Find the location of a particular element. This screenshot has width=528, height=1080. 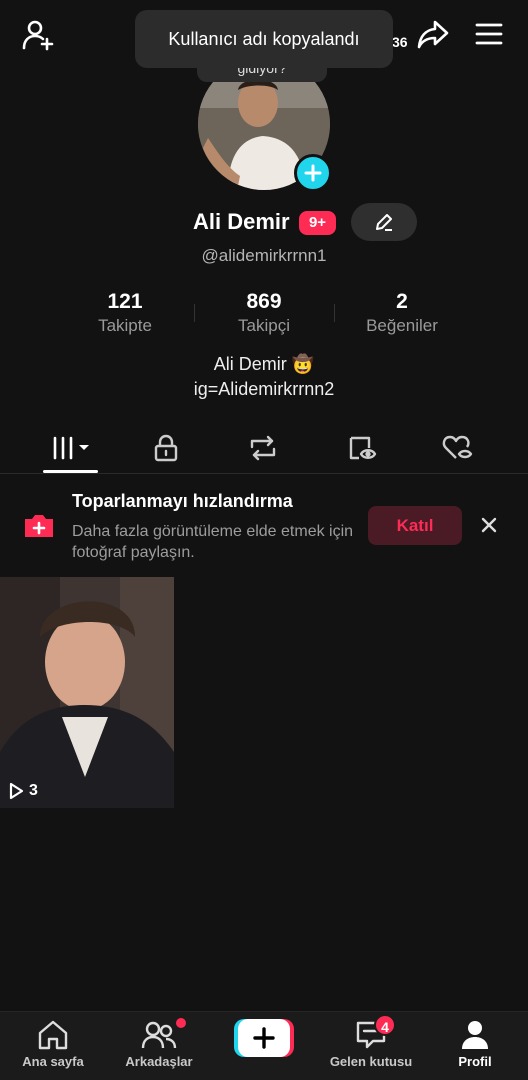

play-icon is located at coordinates (16, 791).